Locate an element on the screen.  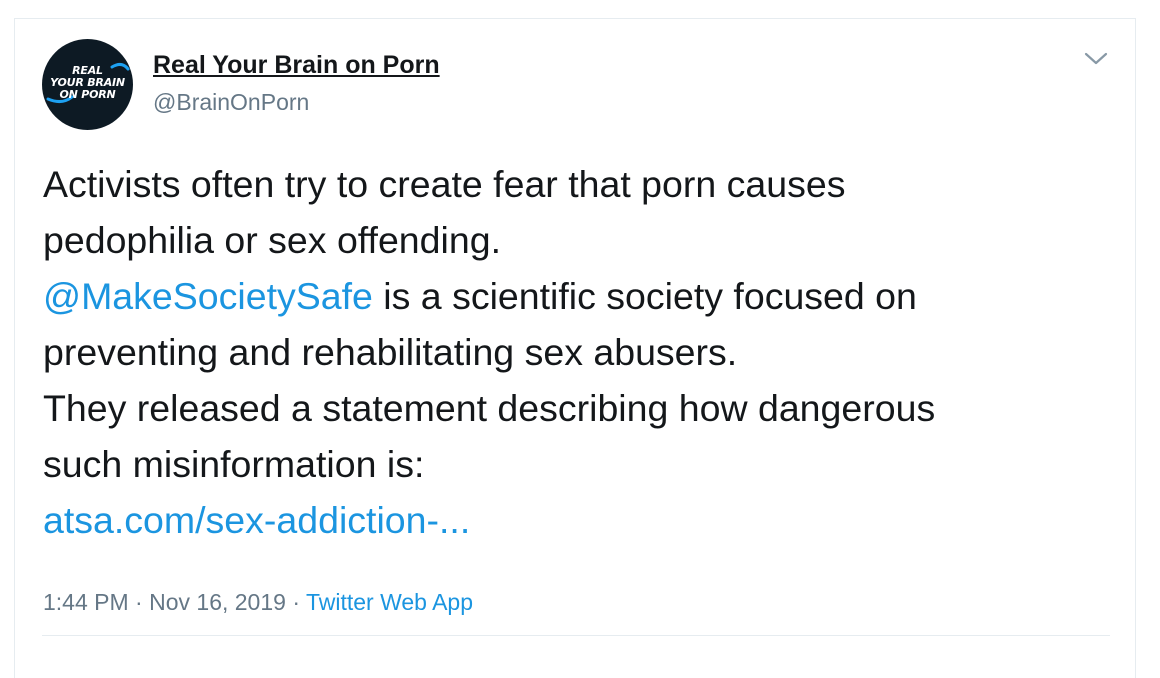
tweet-meta: 1:44 PM · Nov 16, 2019 · Twitter Web App is located at coordinates (258, 602).